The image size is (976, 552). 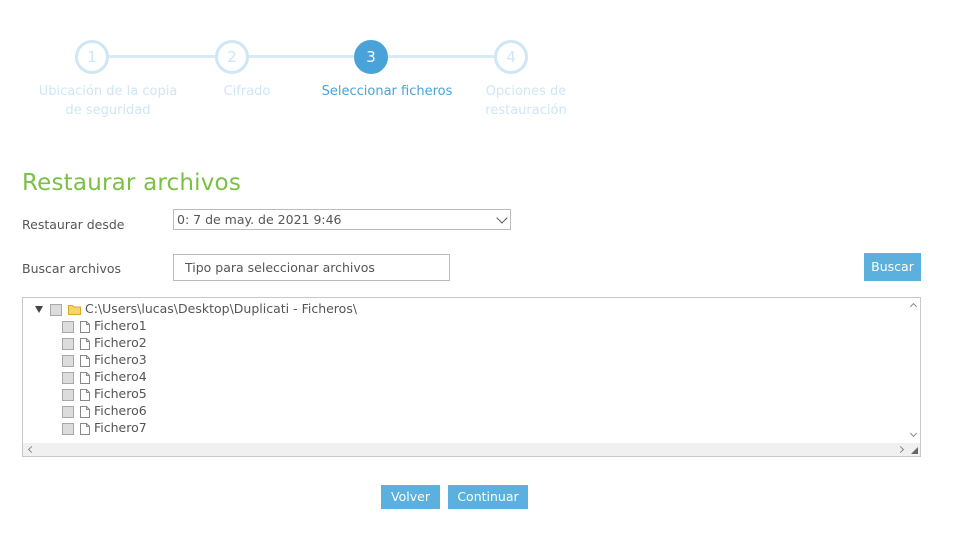 What do you see at coordinates (502, 218) in the screenshot?
I see `chevron-down-icon` at bounding box center [502, 218].